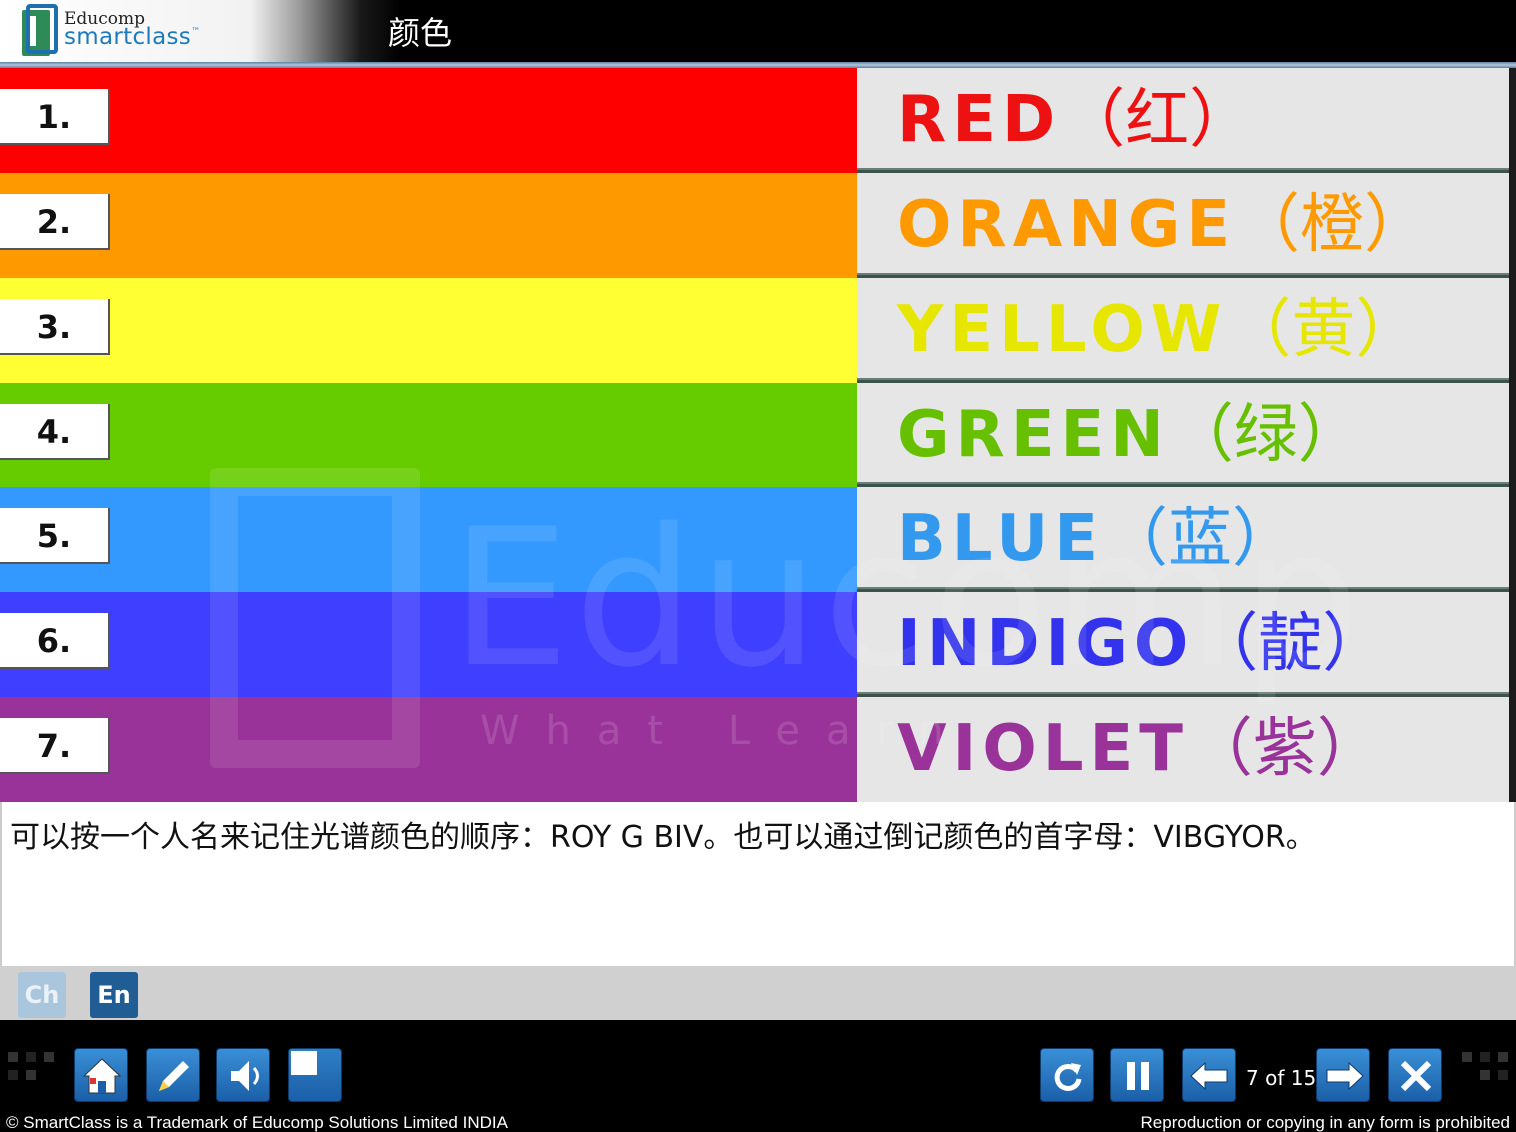  I want to click on color-label-cell: YELLOW（黄）, so click(1186, 330).